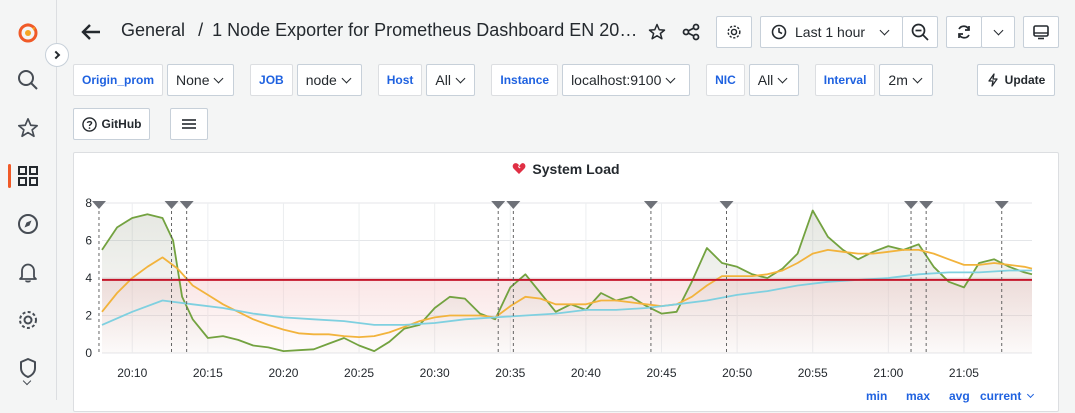  I want to click on x-tick-label: 20:55, so click(813, 373).